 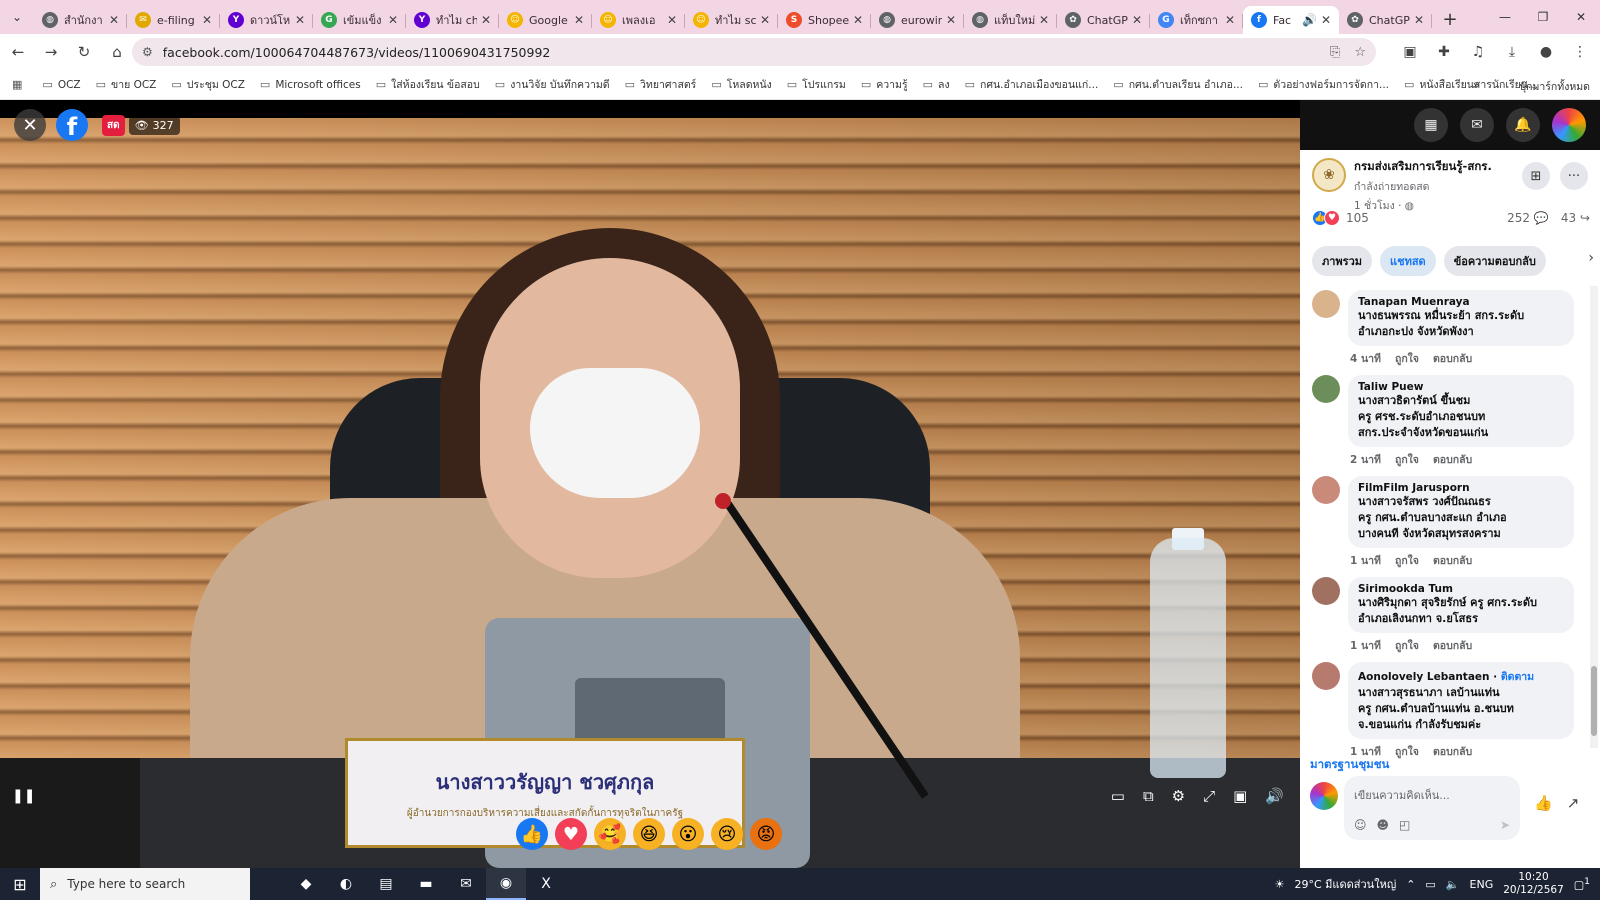 What do you see at coordinates (1010, 20) in the screenshot?
I see `browser-tab: ◍ แท็บใหม่ ✕` at bounding box center [1010, 20].